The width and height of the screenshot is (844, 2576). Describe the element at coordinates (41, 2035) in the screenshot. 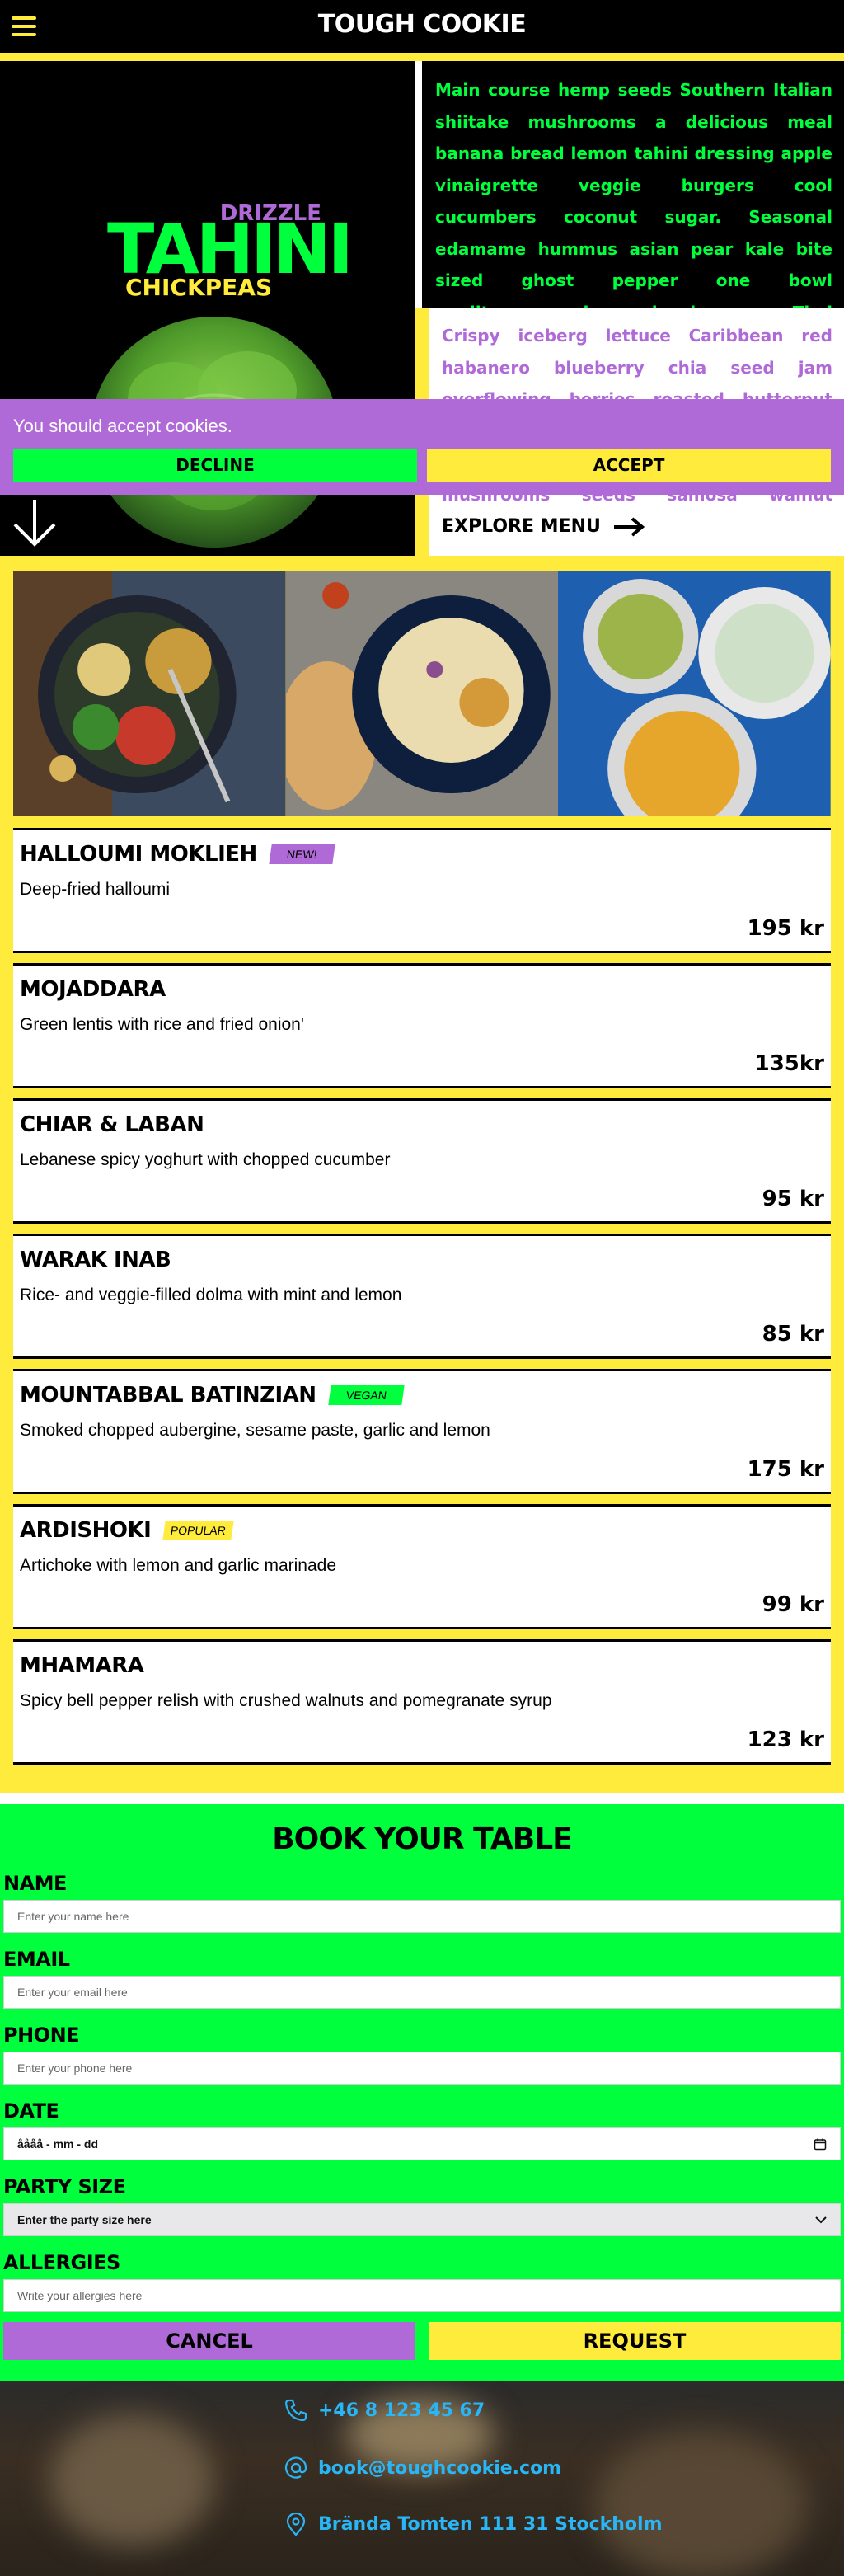

I see `phone-label: PHONE` at that location.